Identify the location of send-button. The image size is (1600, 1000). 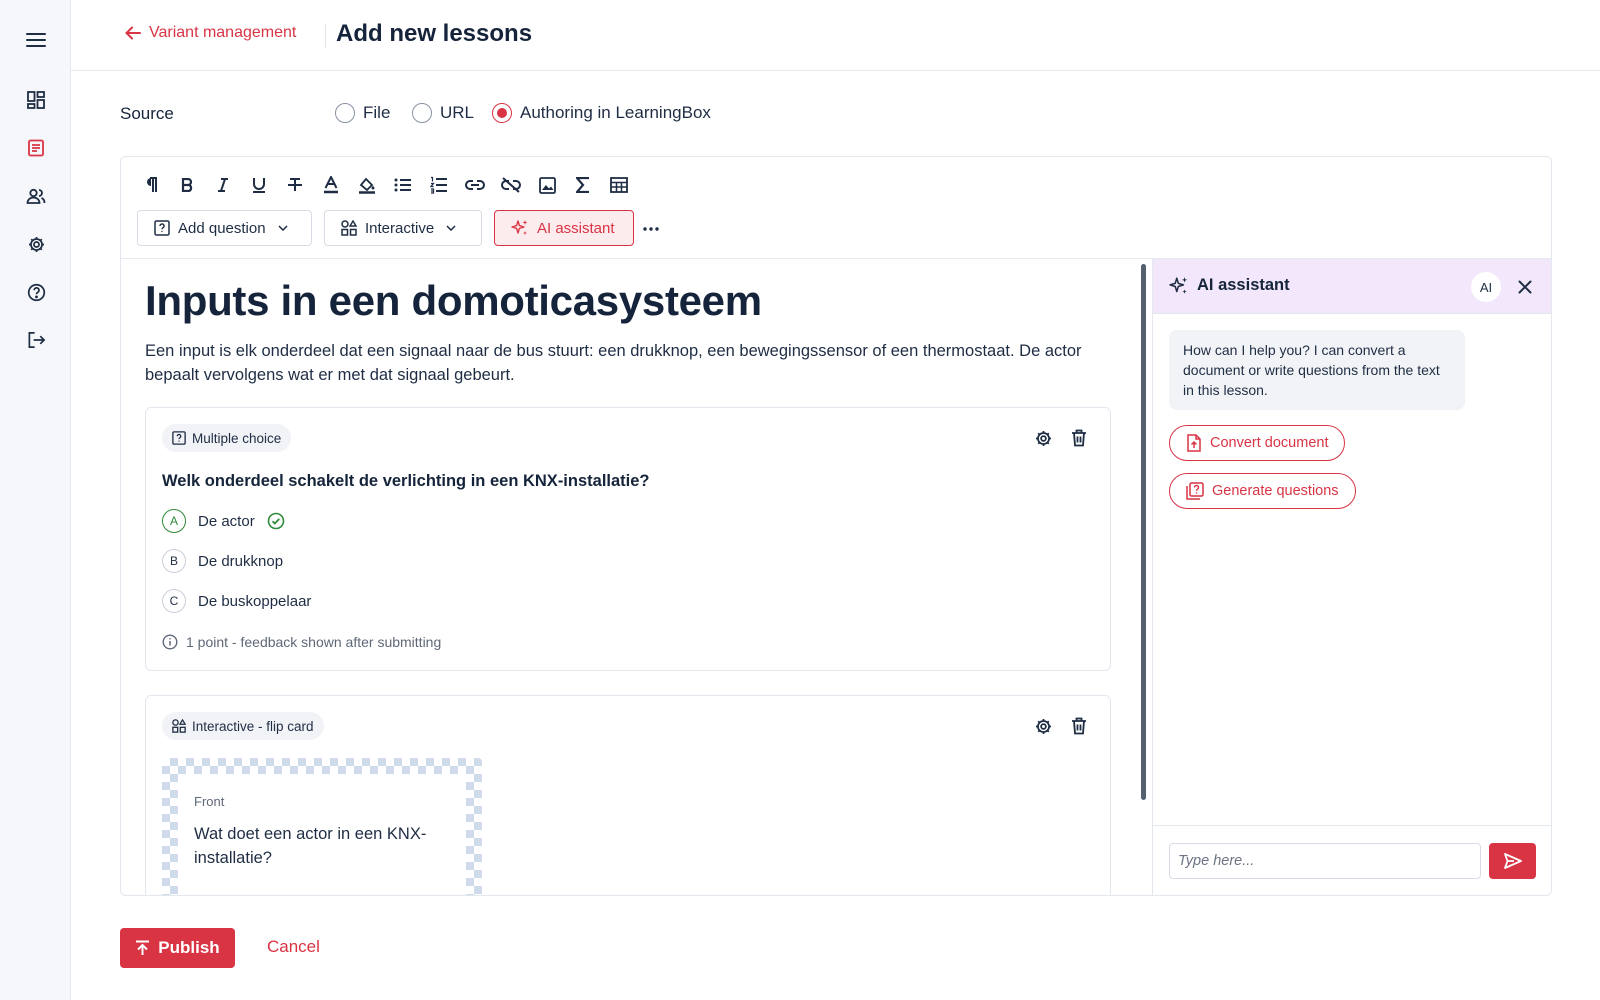
(1512, 861).